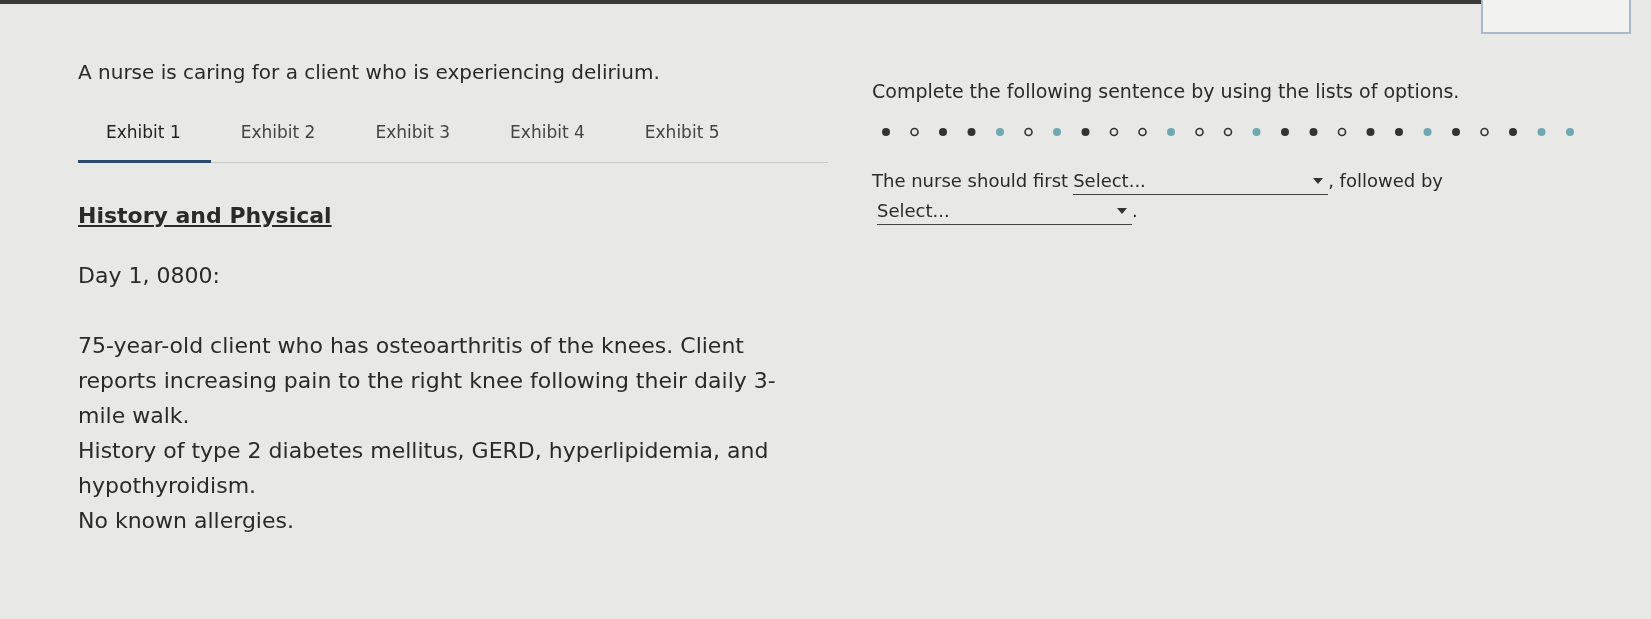  I want to click on sentence-text: ., so click(1135, 210).